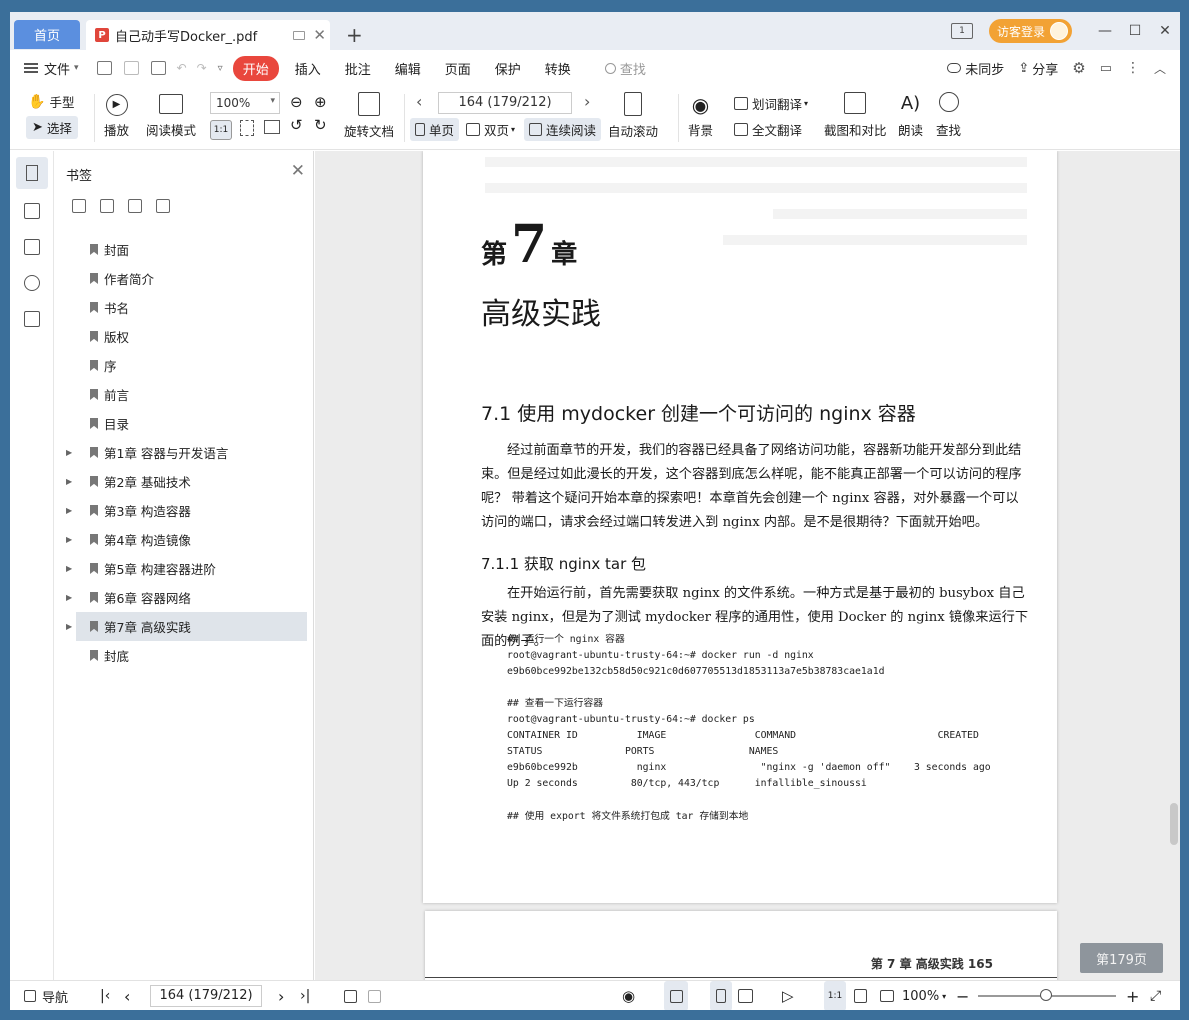  I want to click on history-back-icon, so click(350, 995).